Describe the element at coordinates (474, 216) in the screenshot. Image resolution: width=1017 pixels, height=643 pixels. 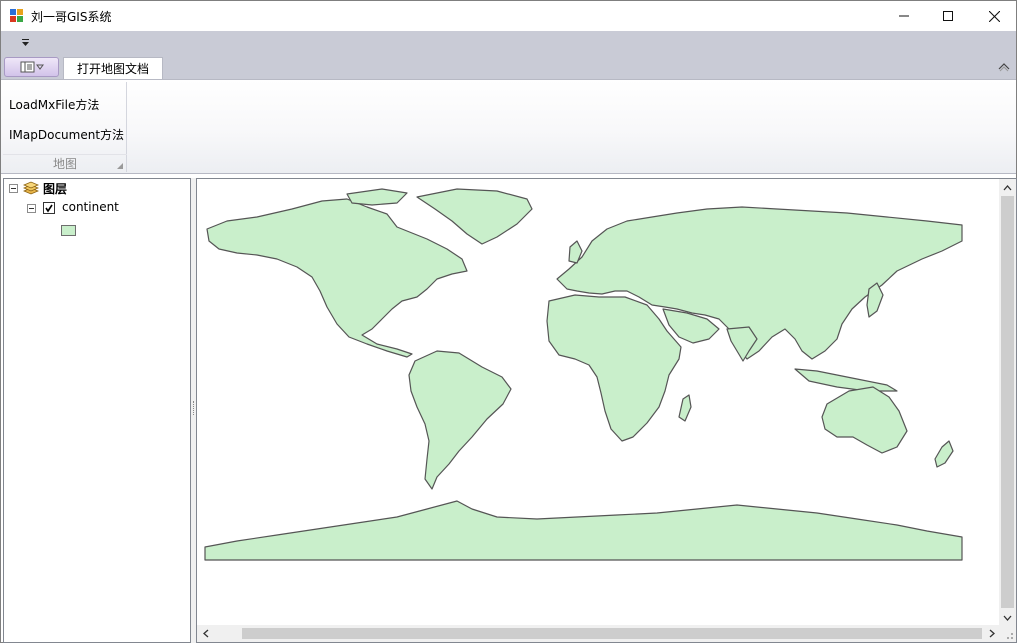
I see `greenland-shape` at that location.